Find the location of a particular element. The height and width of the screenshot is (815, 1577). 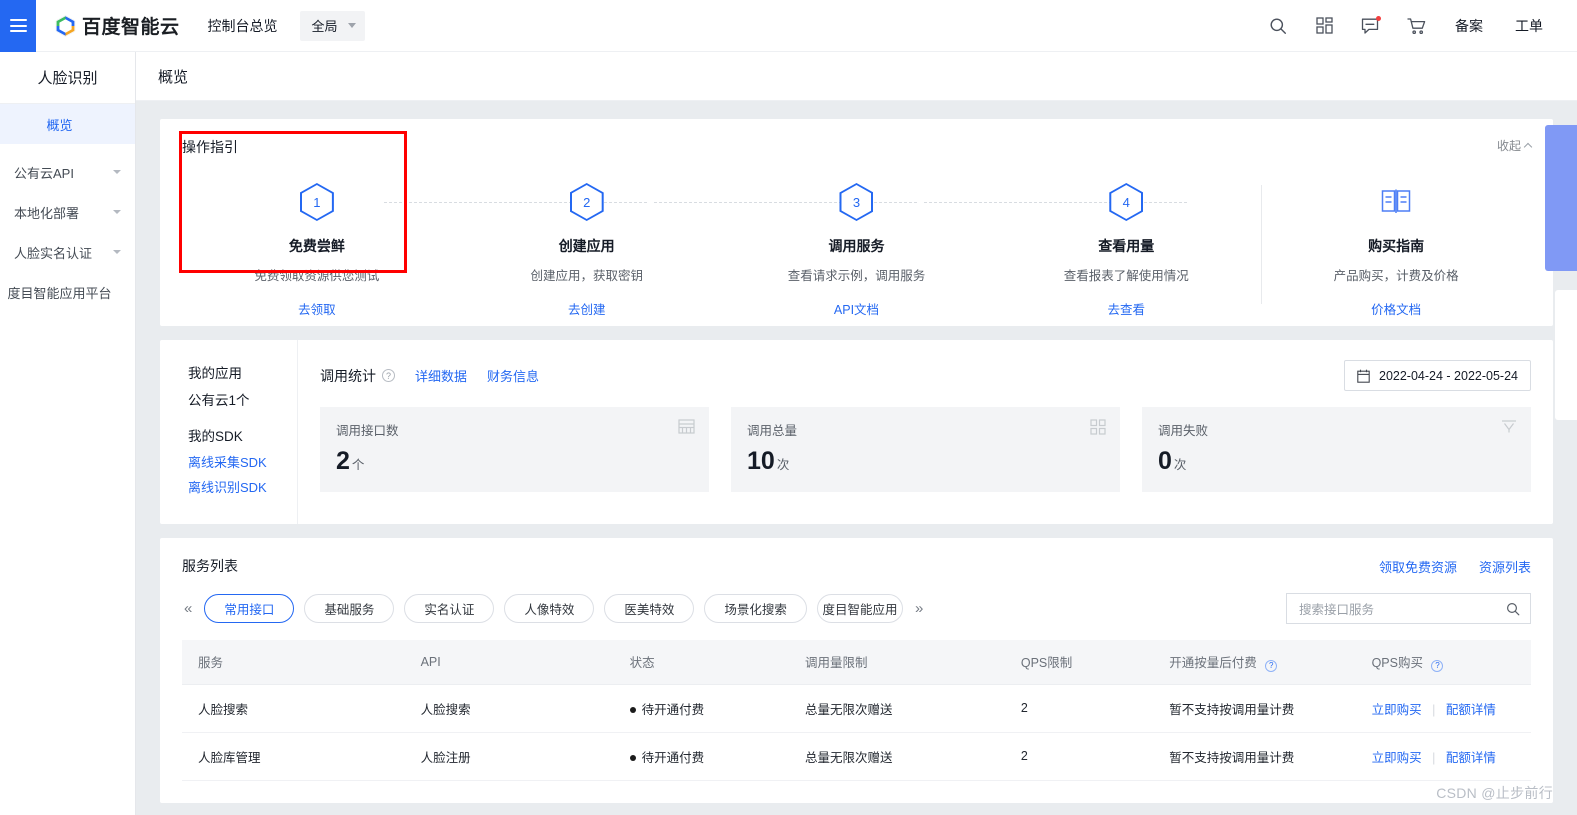

status-dot-icon is located at coordinates (632, 709).